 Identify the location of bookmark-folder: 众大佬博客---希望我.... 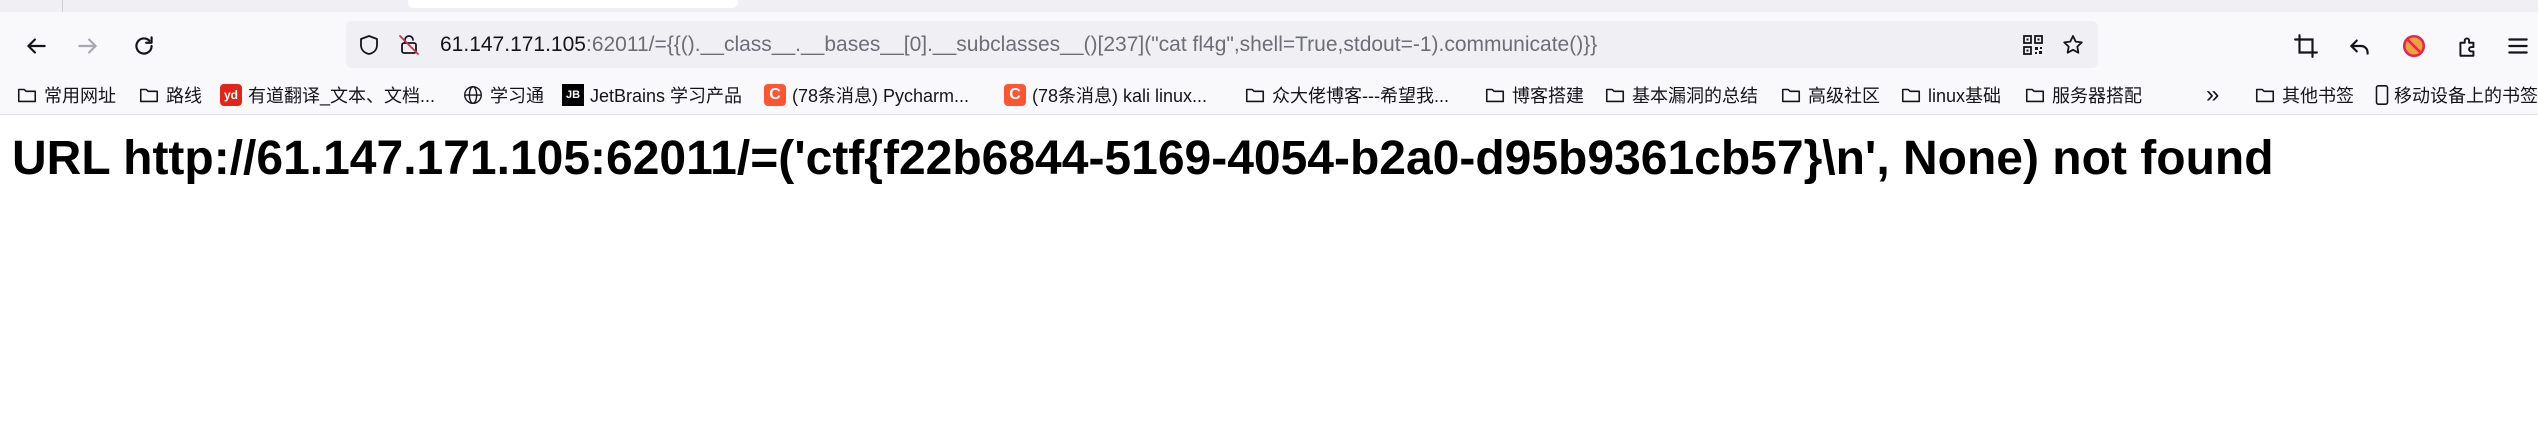
(1346, 95).